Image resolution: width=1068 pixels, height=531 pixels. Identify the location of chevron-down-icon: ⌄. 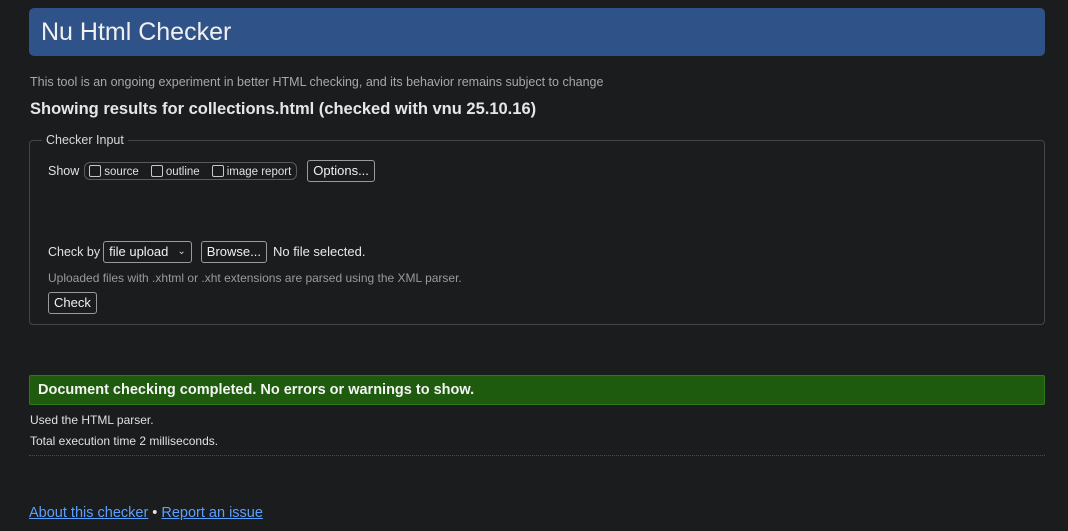
(181, 251).